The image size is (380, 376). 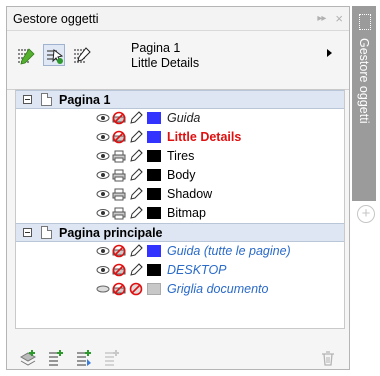 I want to click on side-tab-icon, so click(x=365, y=22).